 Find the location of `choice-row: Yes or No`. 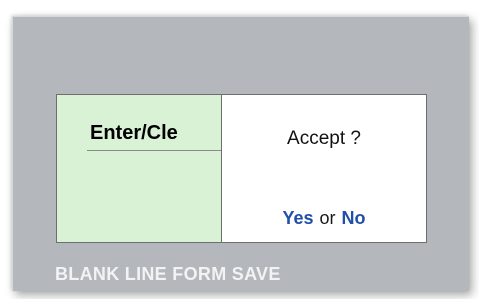

choice-row: Yes or No is located at coordinates (324, 218).